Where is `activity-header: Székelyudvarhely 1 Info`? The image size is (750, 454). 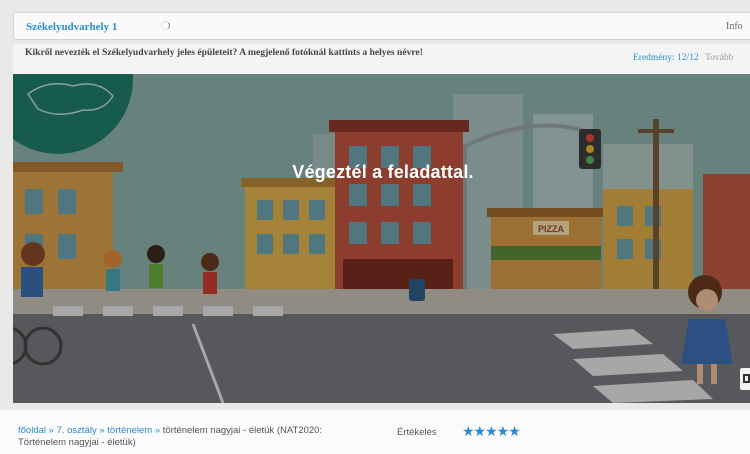 activity-header: Székelyudvarhely 1 Info is located at coordinates (381, 26).